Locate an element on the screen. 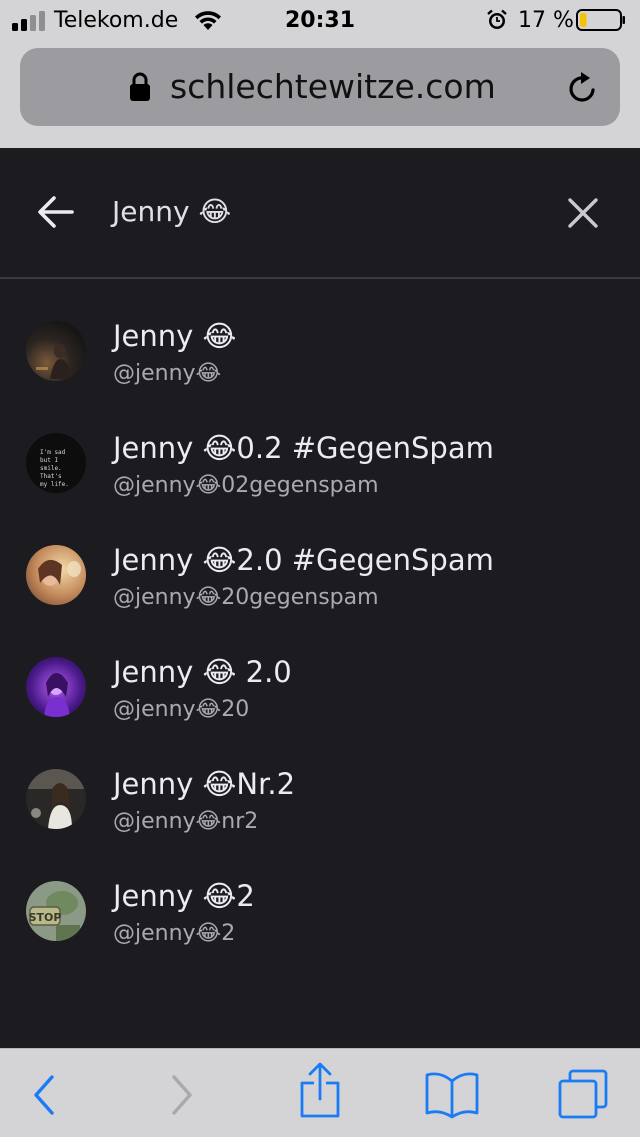 This screenshot has height=1137, width=640. result-handle: @jenny😂02gegenspam is located at coordinates (246, 485).